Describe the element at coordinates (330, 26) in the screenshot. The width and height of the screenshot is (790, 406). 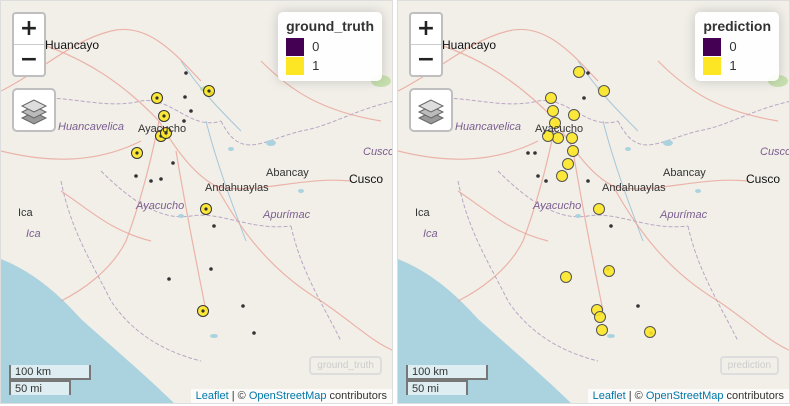
I see `legend-title: ground_truth` at that location.